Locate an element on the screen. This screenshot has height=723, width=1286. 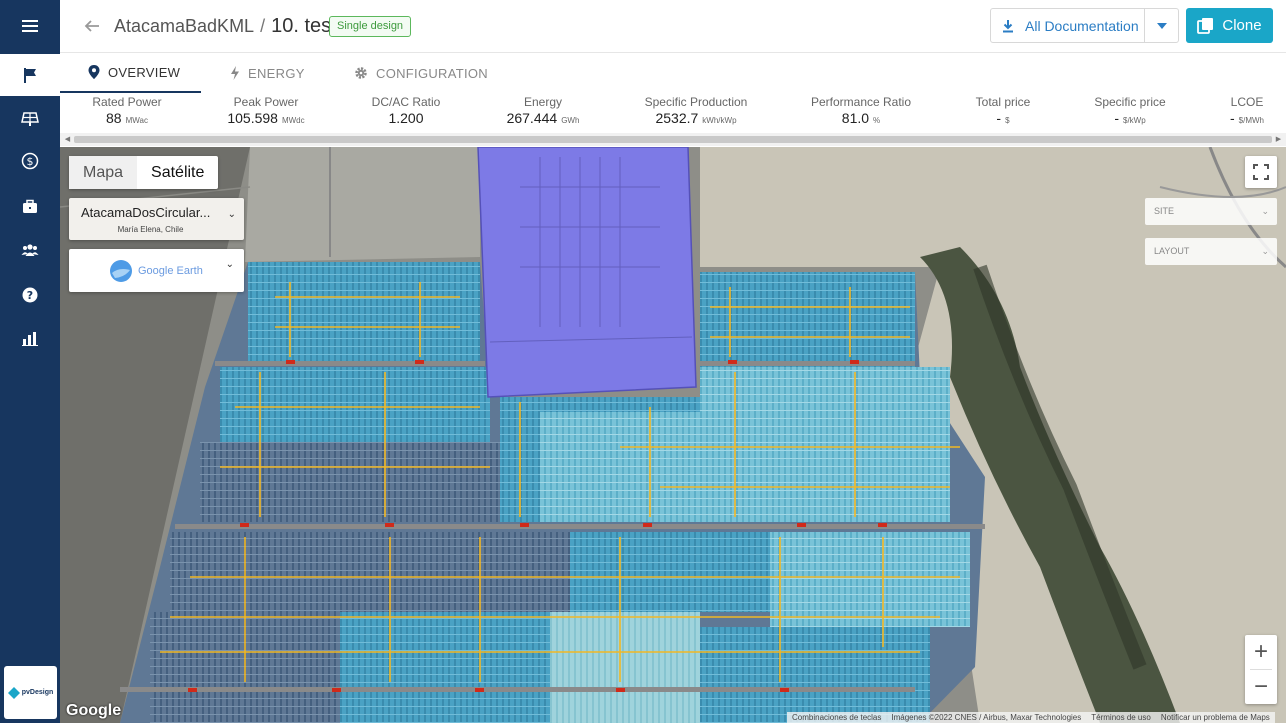
kpi-peak-power: Peak Power 105.598 MWdc is located at coordinates (265, 110).